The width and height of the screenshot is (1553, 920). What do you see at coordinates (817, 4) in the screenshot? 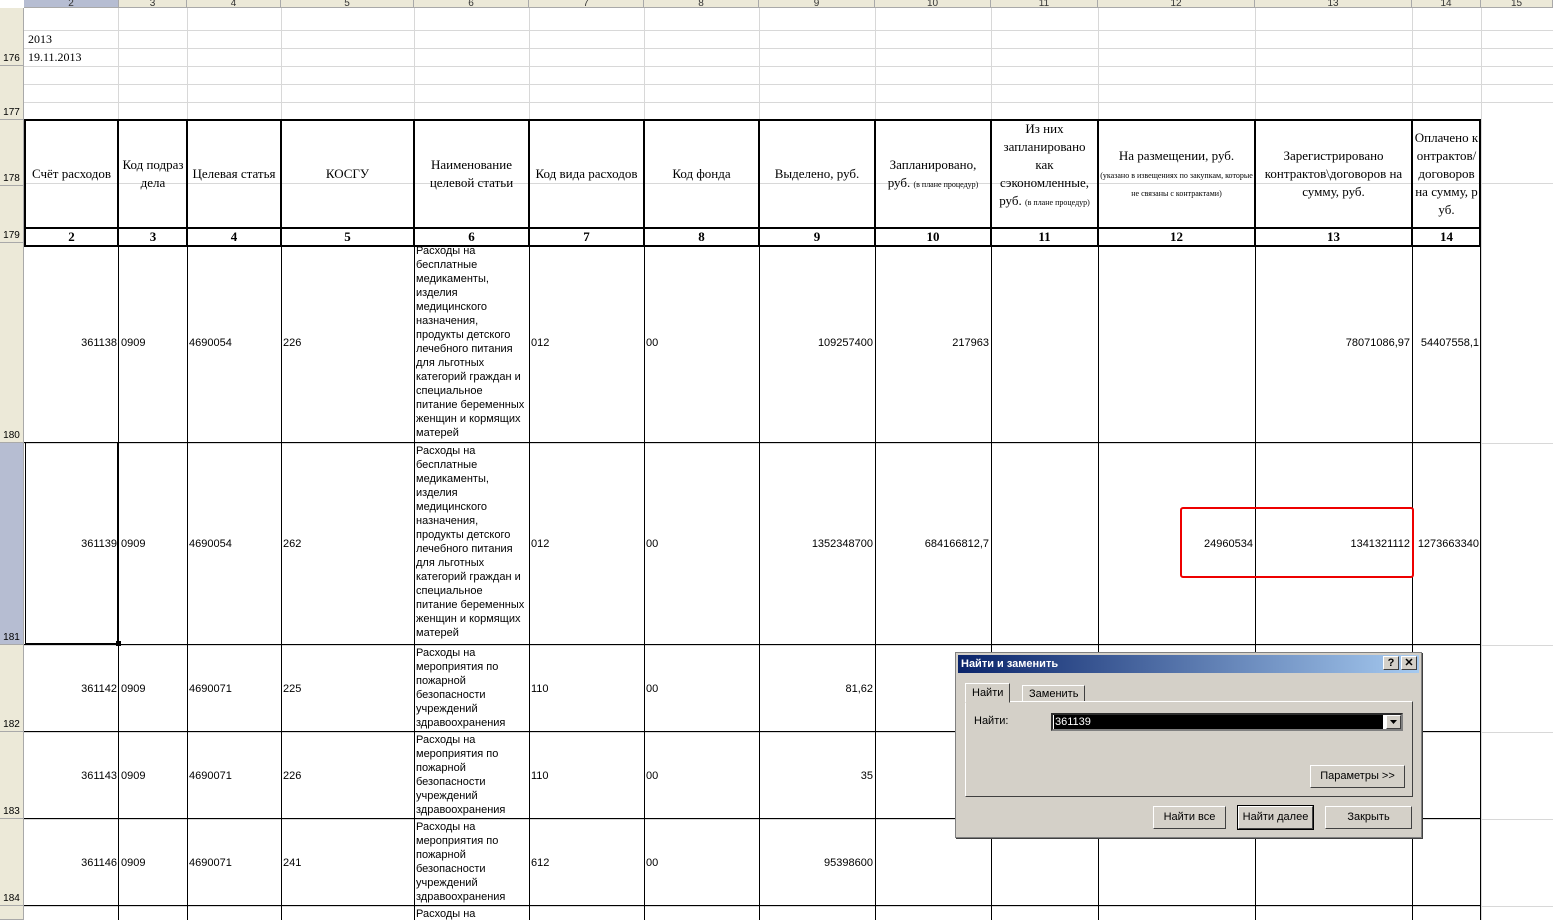
I see `column-header-9: 9` at bounding box center [817, 4].